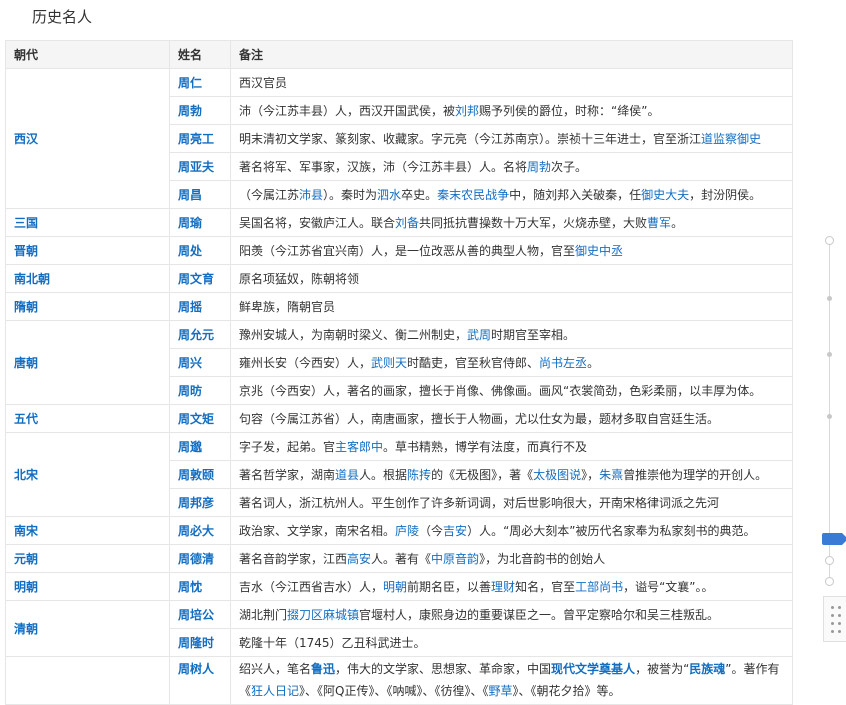 This screenshot has height=705, width=846. I want to click on note-link: 狂人日记, so click(275, 691).